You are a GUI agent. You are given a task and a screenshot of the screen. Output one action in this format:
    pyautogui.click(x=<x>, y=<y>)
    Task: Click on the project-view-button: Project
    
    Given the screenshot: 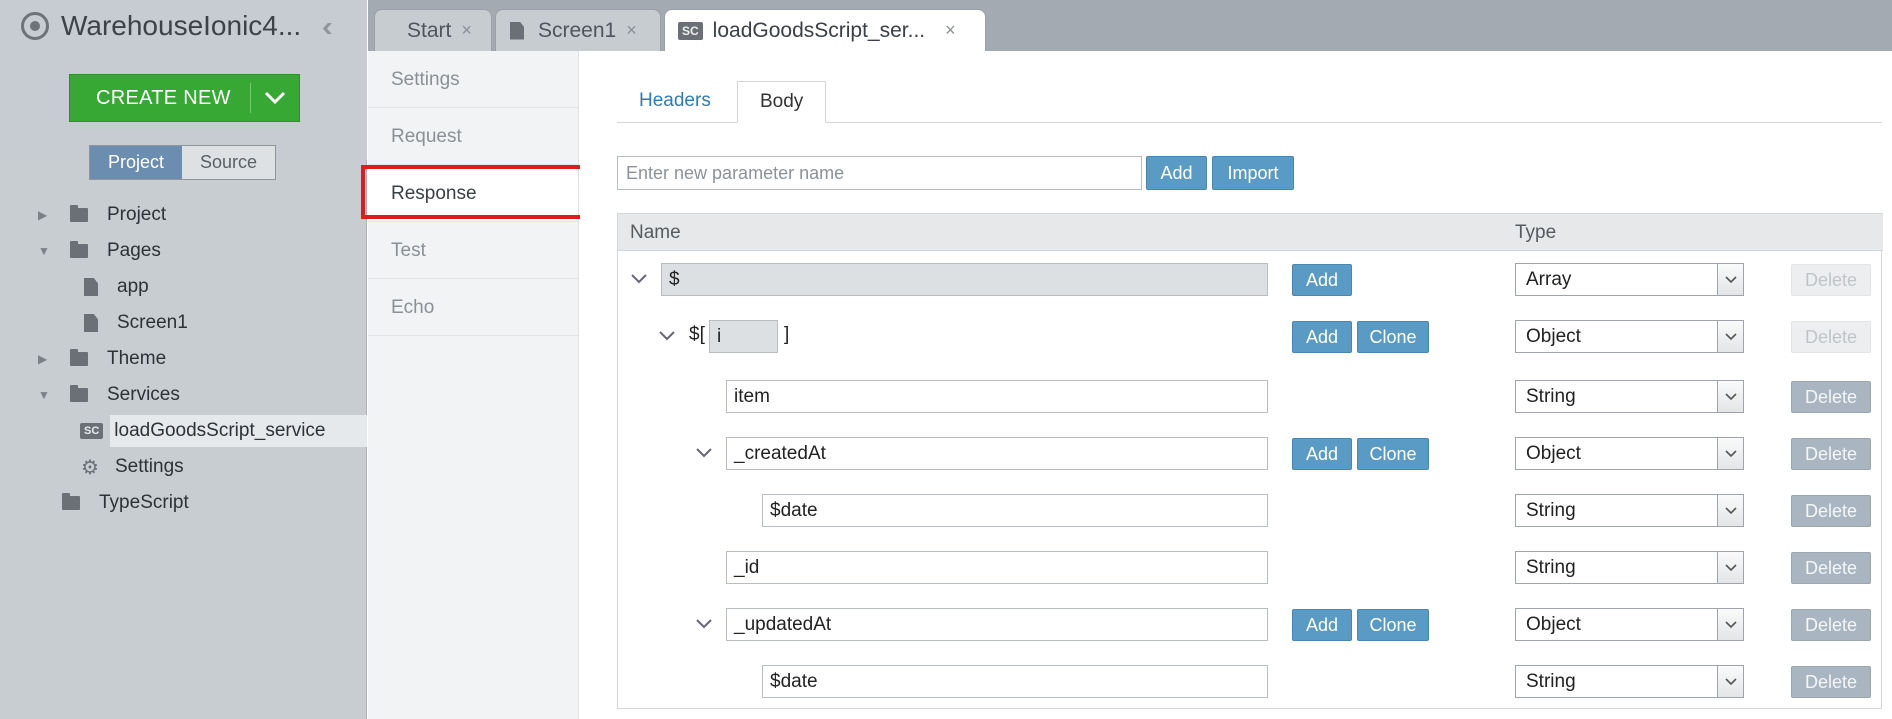 What is the action you would take?
    pyautogui.click(x=136, y=162)
    